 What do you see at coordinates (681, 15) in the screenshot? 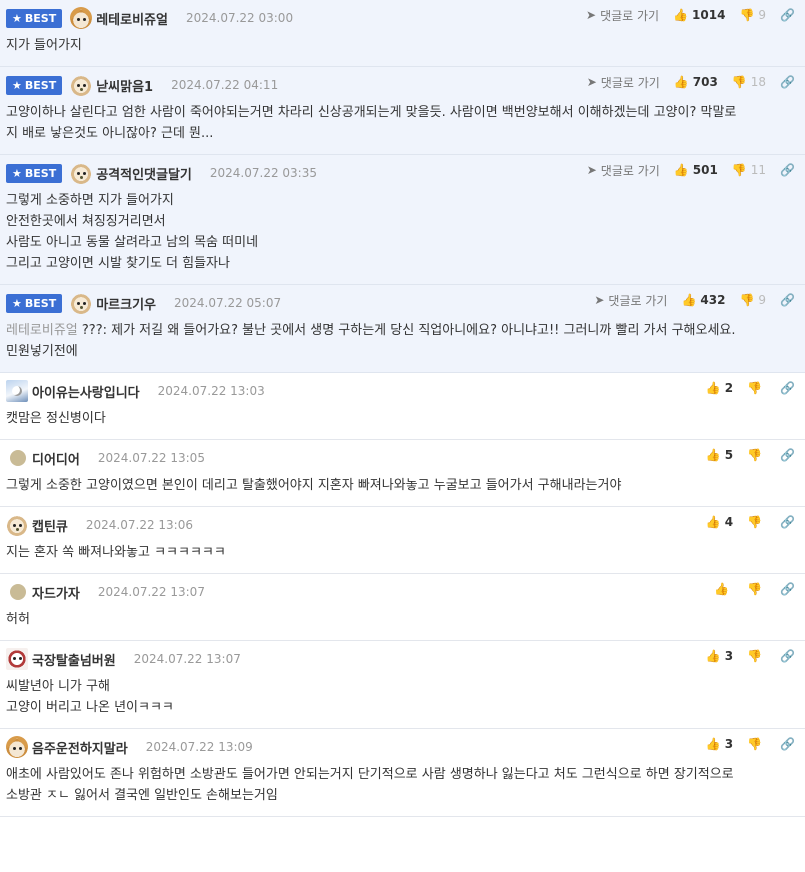
I see `thumbs-up-icon: 👍` at bounding box center [681, 15].